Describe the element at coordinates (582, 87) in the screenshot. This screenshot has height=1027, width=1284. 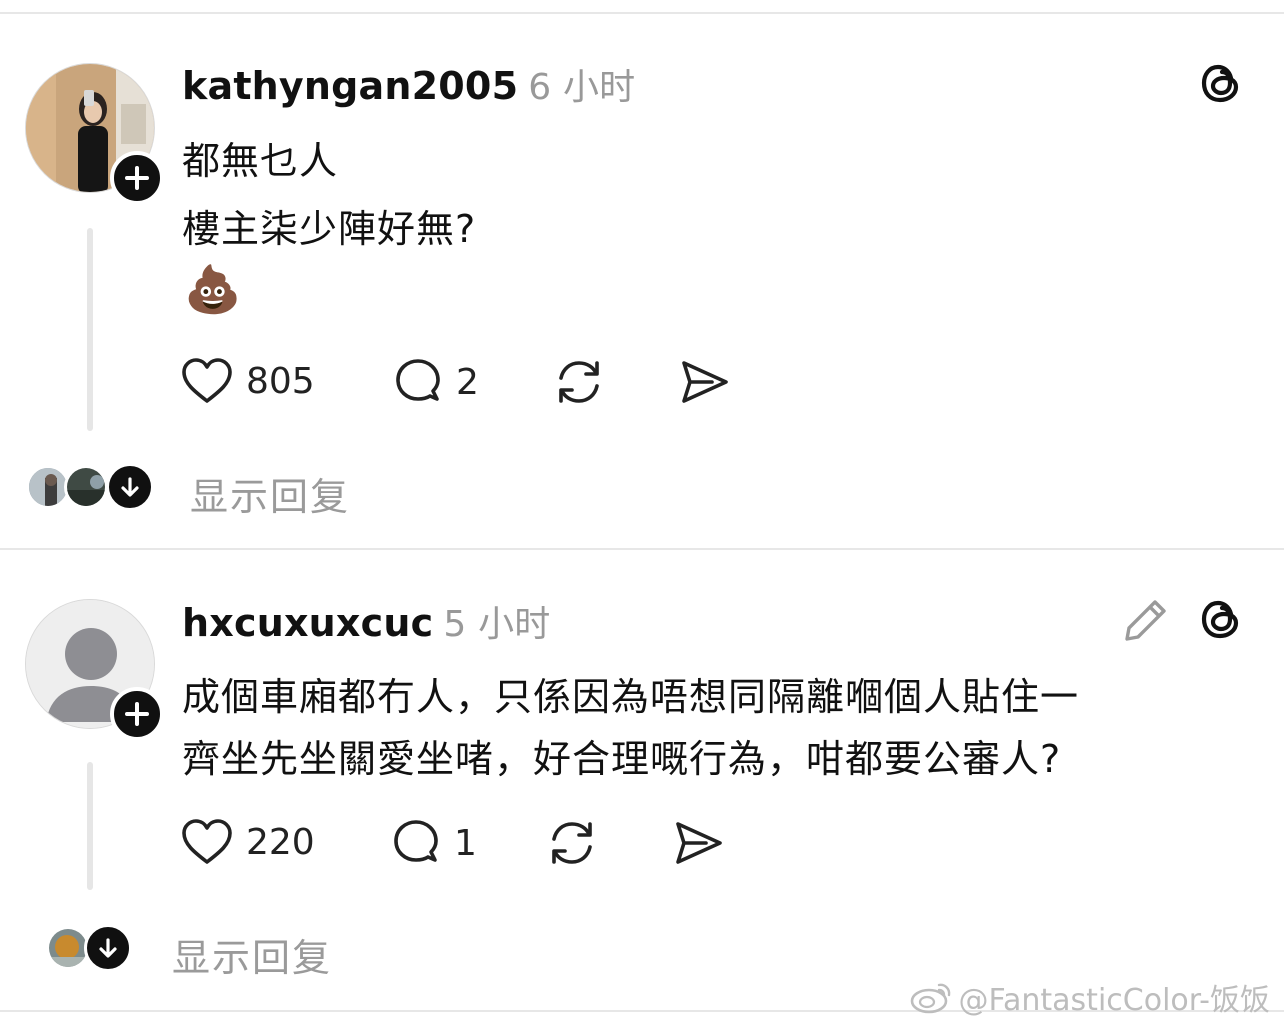
I see `timestamp: 6 小时` at that location.